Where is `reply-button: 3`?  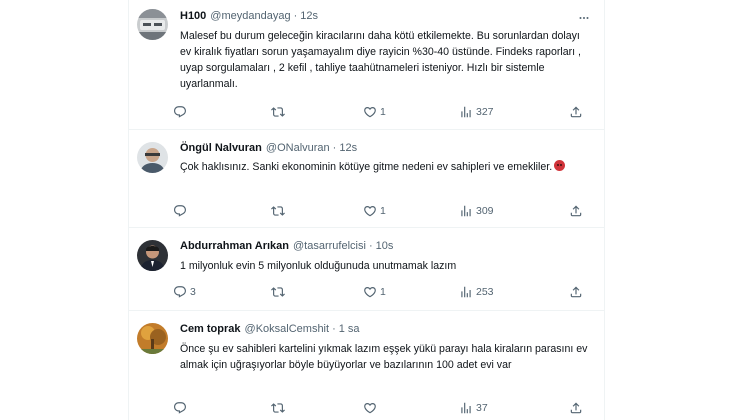
reply-button: 3 is located at coordinates (184, 292).